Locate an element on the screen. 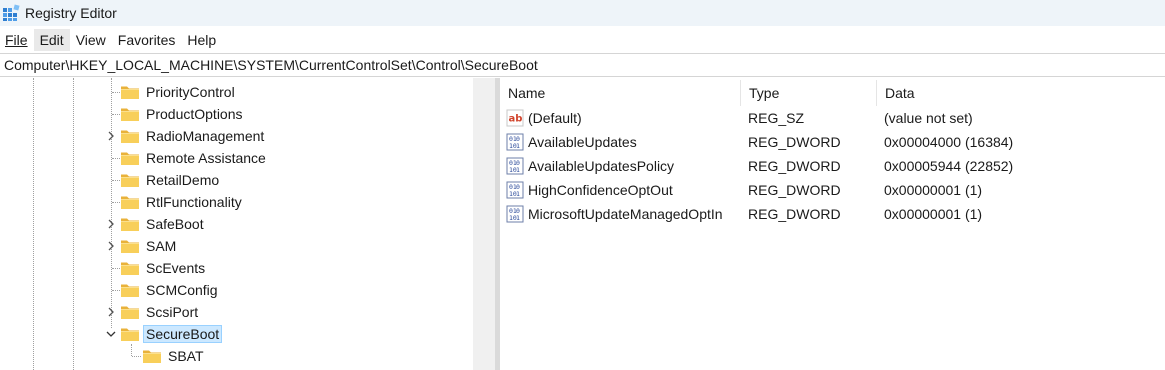 The height and width of the screenshot is (370, 1165). chevron-down-icon is located at coordinates (111, 334).